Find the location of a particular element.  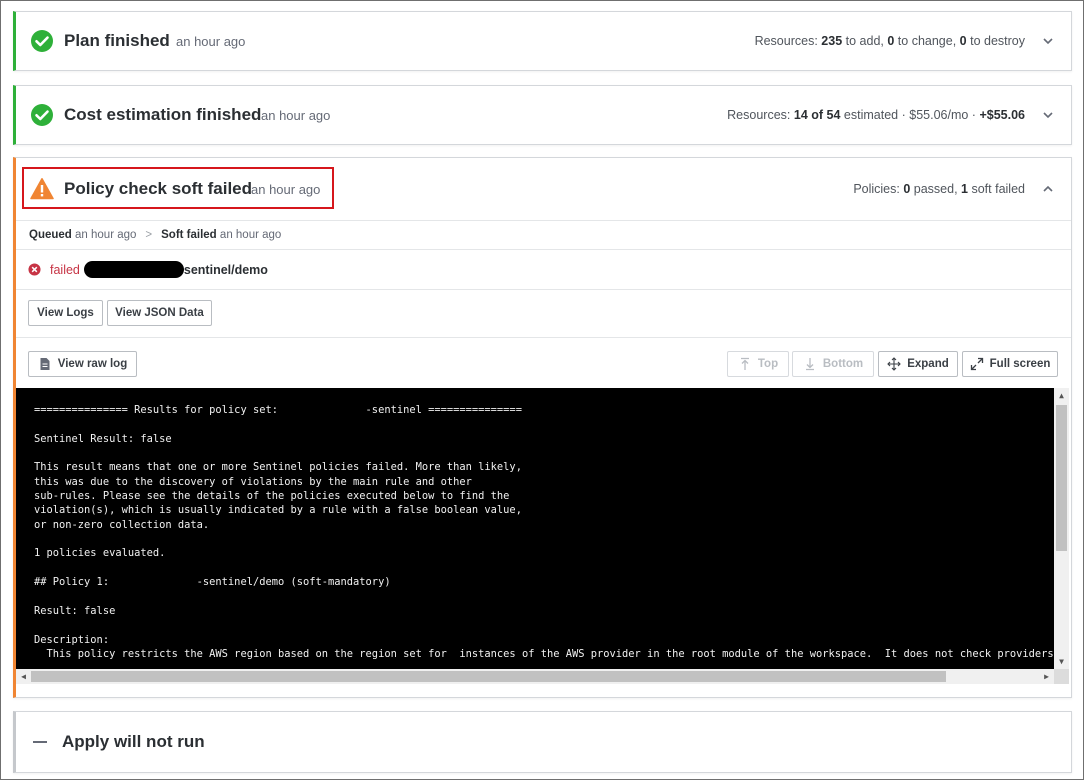

scroll-down-arrow-icon: ▼ is located at coordinates (1061, 661).